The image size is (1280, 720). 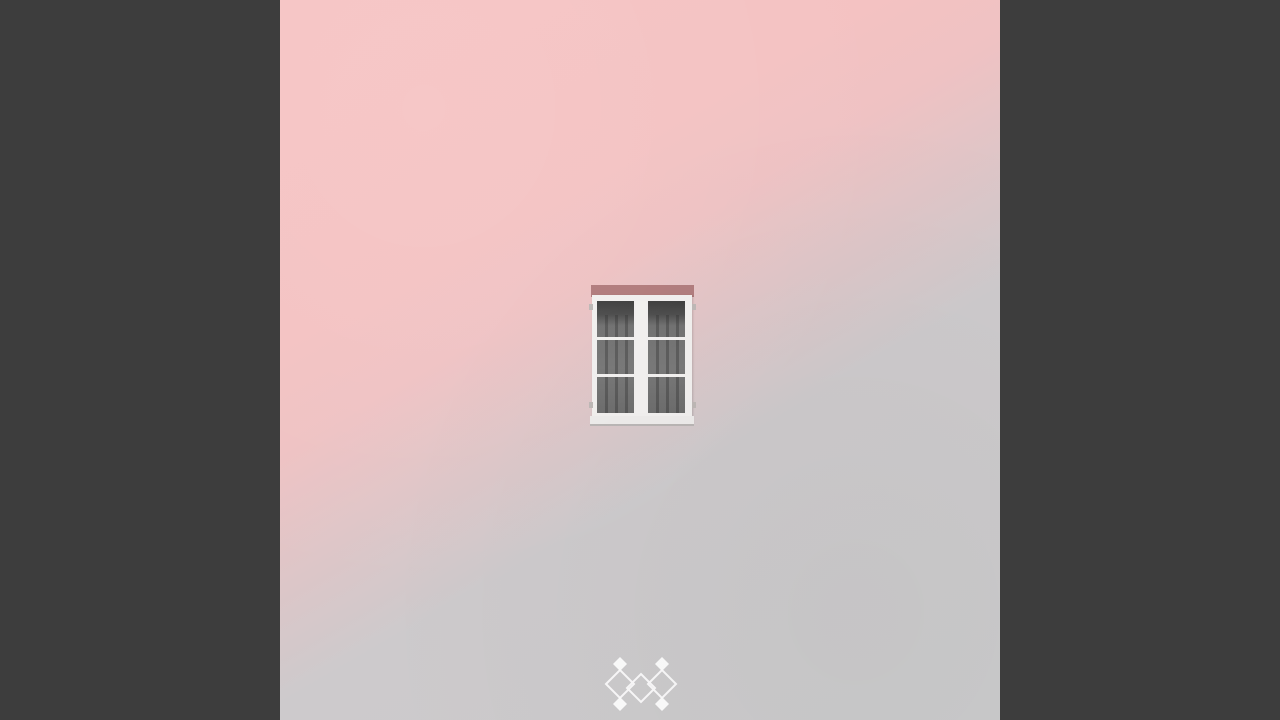 I want to click on window-pane-right, so click(x=666, y=357).